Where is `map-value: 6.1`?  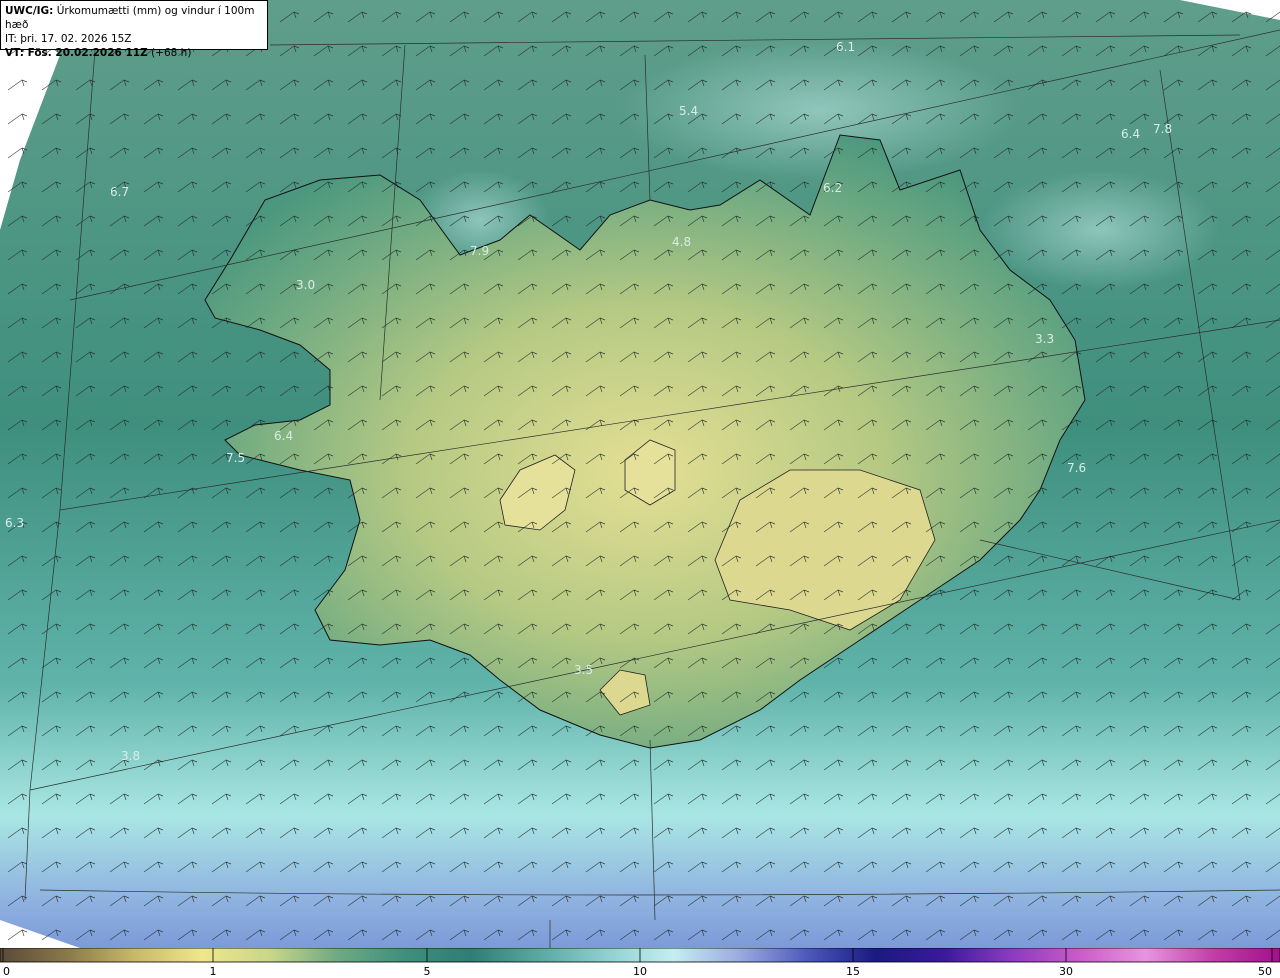 map-value: 6.1 is located at coordinates (845, 47).